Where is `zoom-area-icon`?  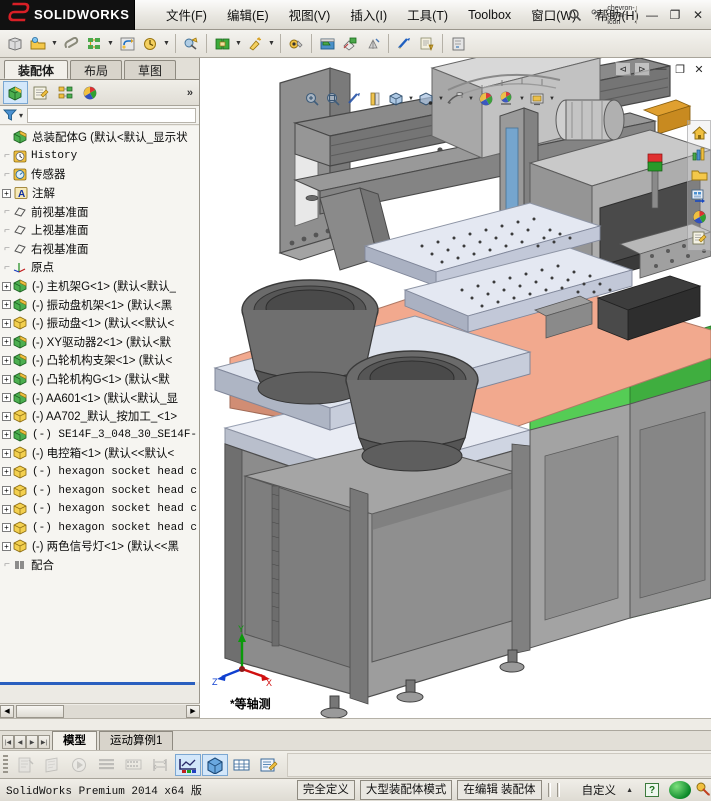
zoom-area-icon is located at coordinates (333, 99).